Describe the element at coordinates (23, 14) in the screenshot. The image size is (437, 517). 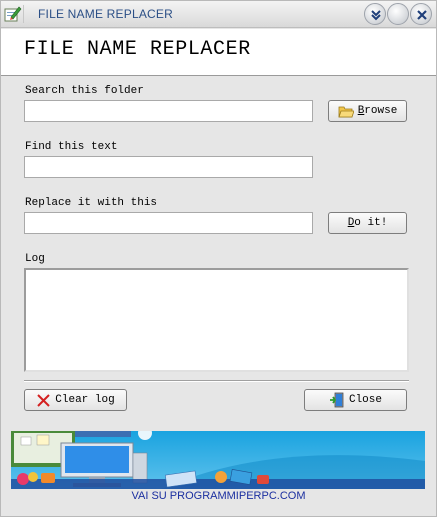
I see `title-divider` at that location.